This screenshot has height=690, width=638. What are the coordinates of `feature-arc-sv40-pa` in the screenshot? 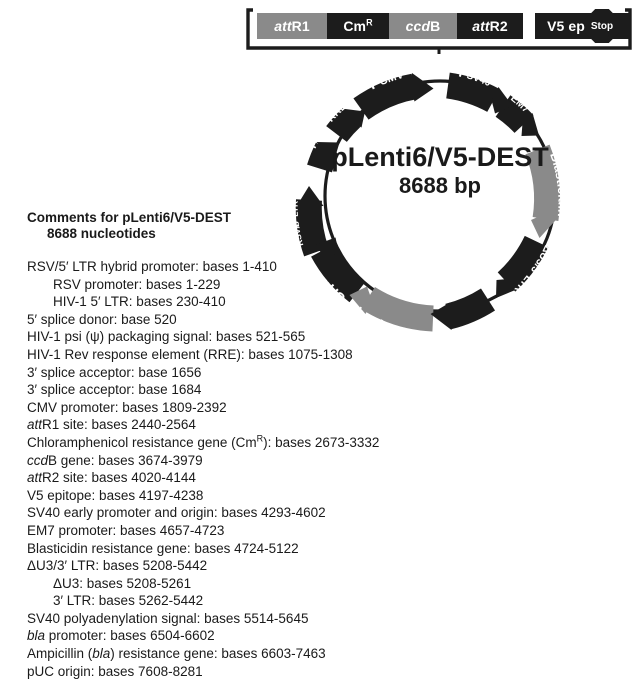 It's located at (470, 309).